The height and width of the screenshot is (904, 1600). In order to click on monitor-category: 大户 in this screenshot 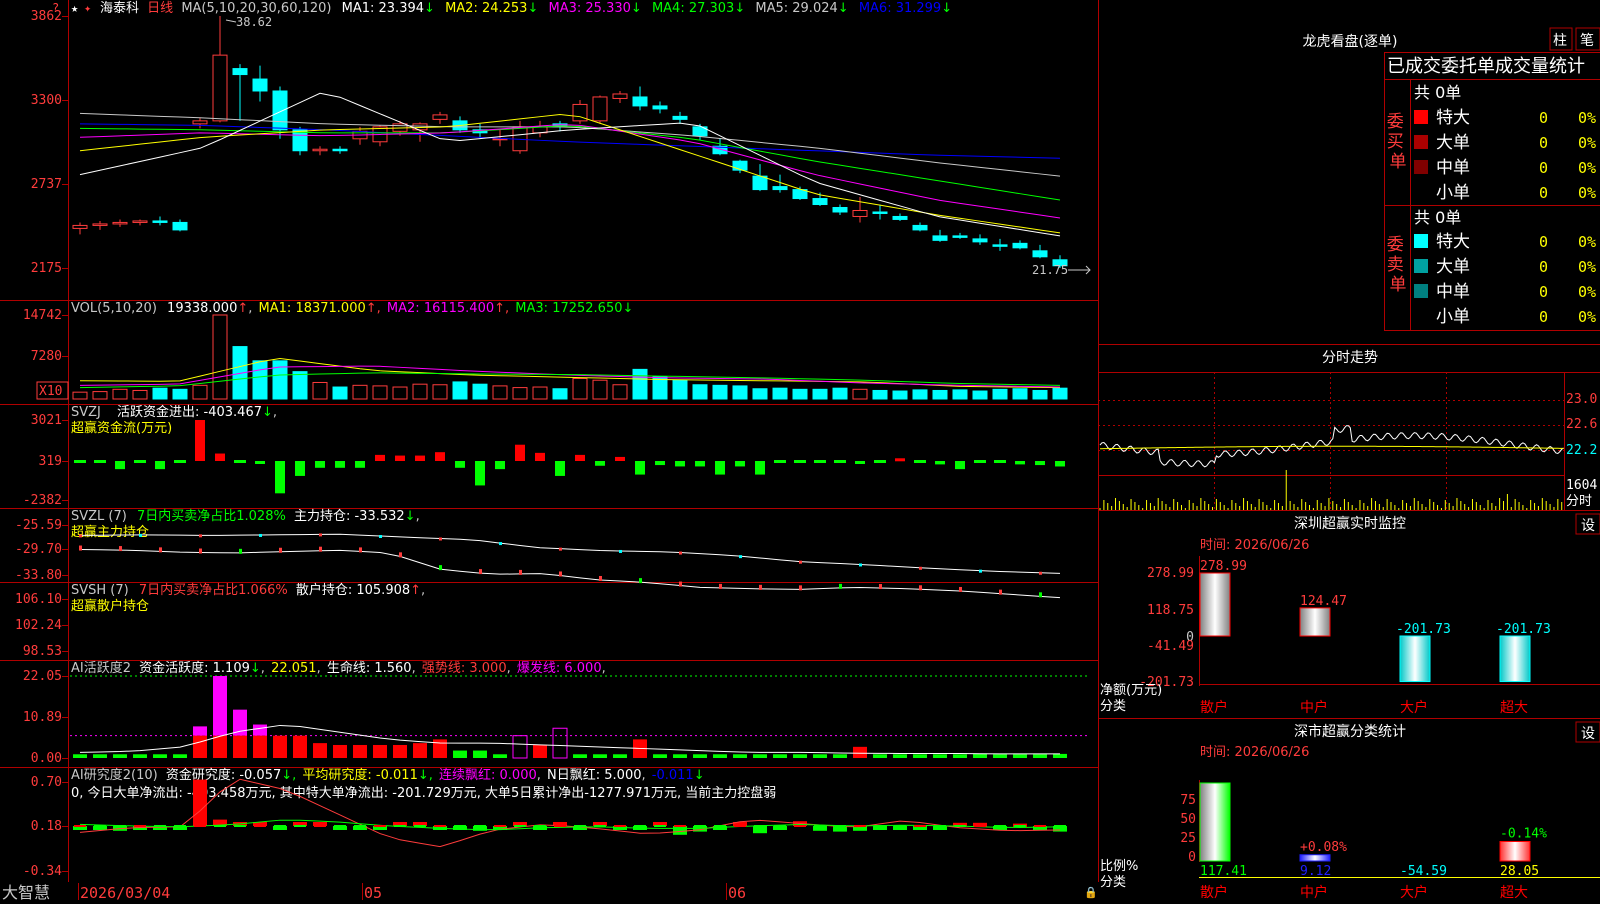, I will do `click(1414, 707)`.